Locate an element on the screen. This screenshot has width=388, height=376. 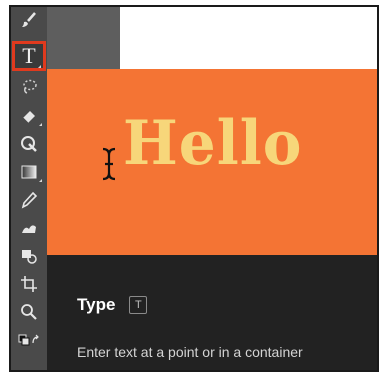
clone-stamp-icon is located at coordinates (29, 228).